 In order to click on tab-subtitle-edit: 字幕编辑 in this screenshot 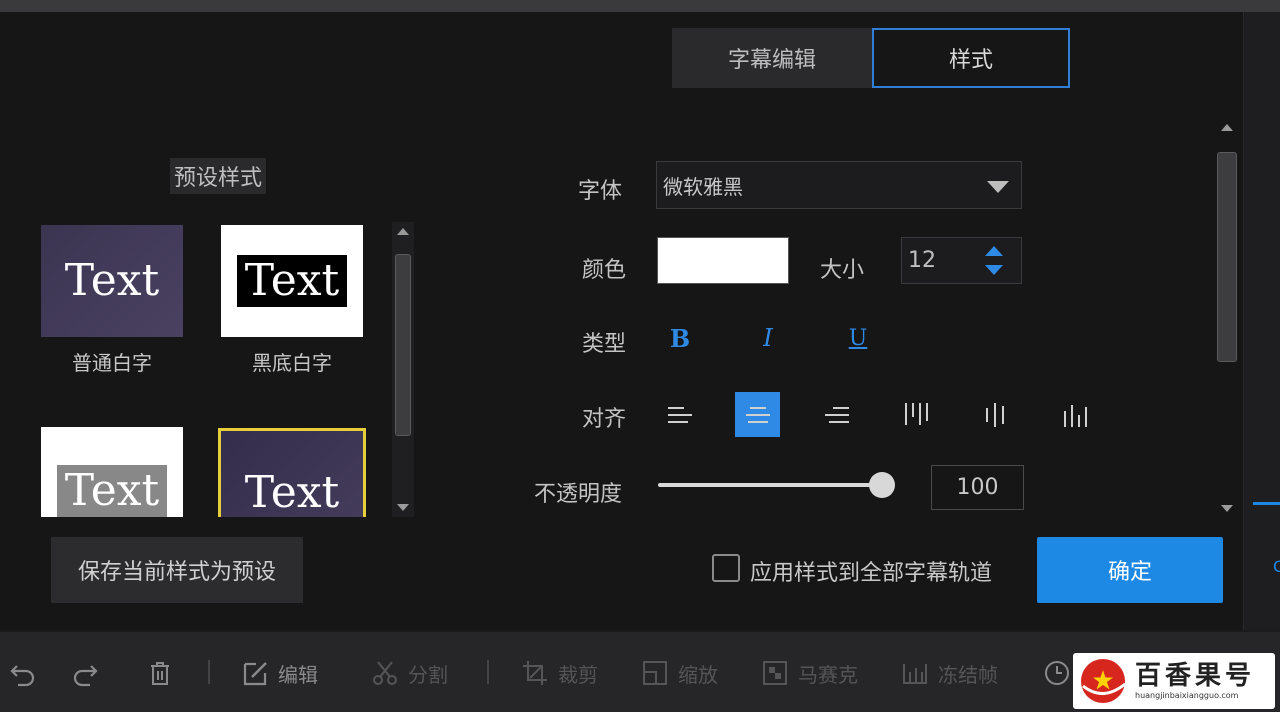, I will do `click(772, 58)`.